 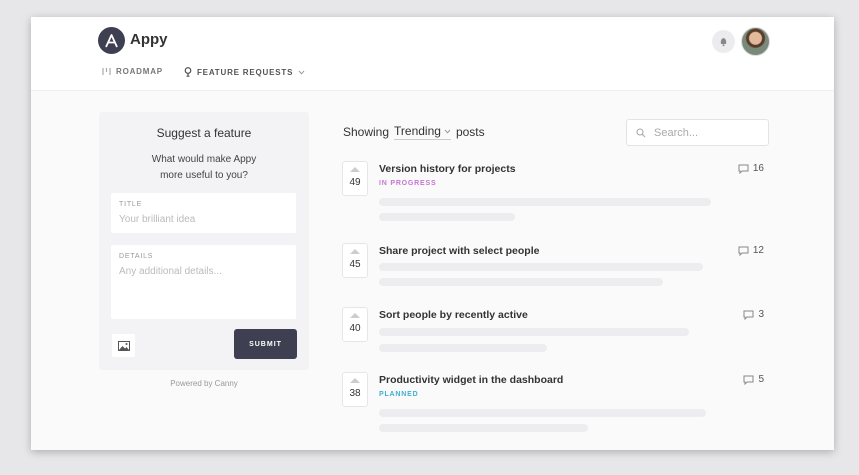 I want to click on comment-count-value: 3, so click(x=761, y=314).